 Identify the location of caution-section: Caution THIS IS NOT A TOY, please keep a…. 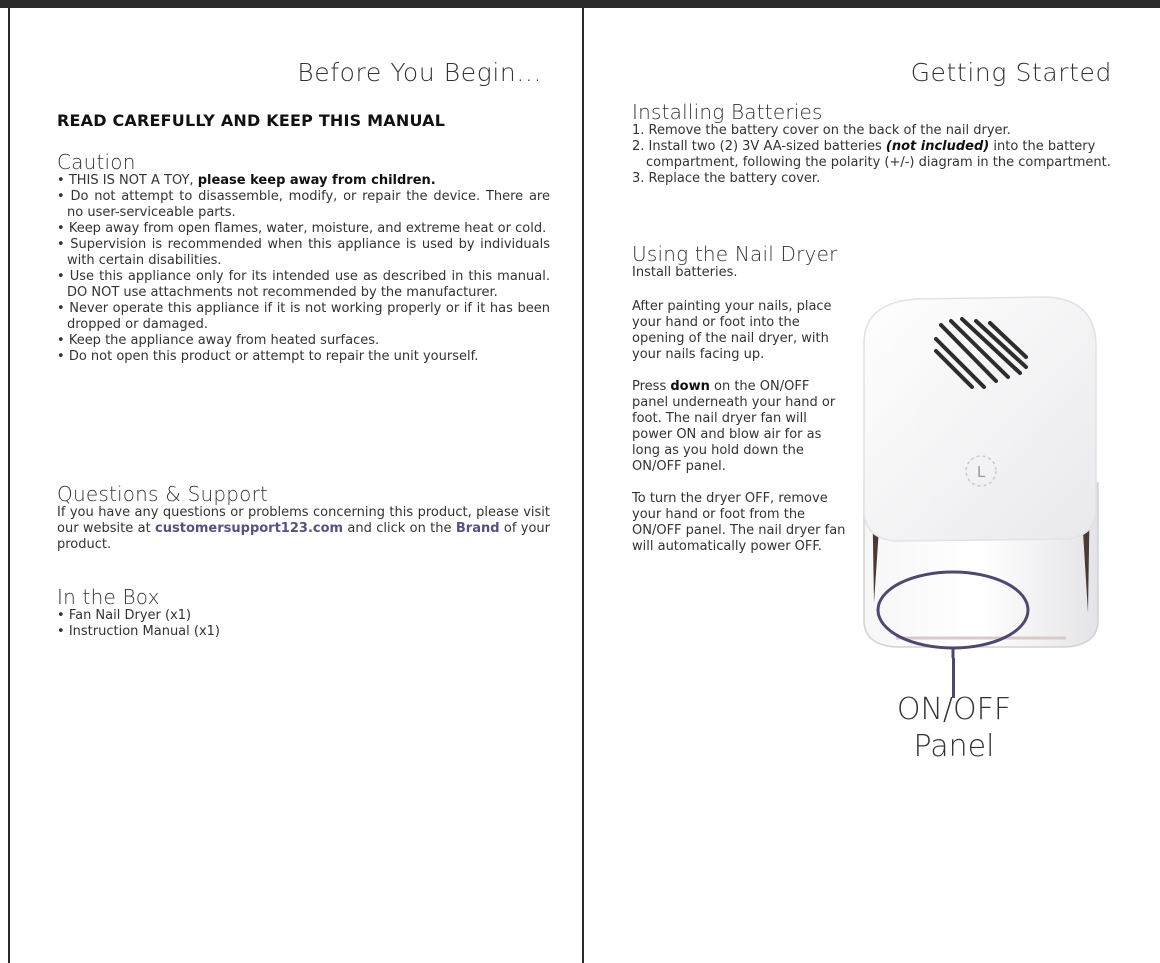
(303, 258).